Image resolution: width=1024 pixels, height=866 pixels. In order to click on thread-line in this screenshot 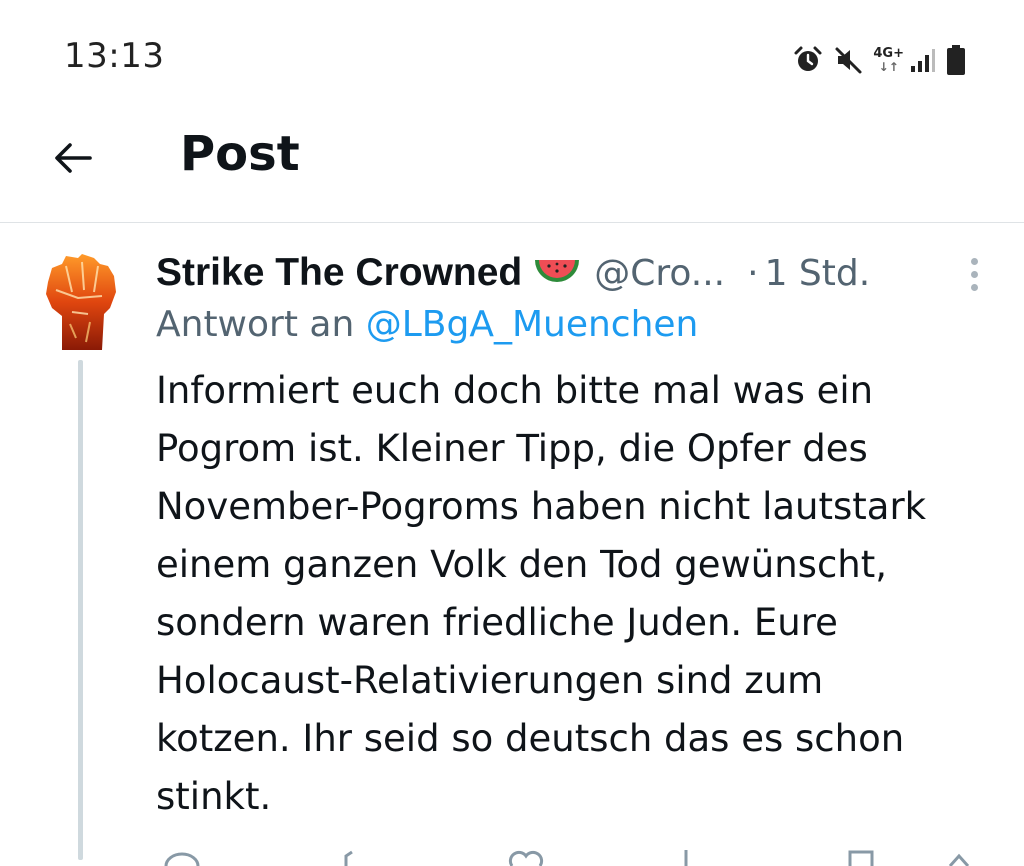, I will do `click(80, 610)`.